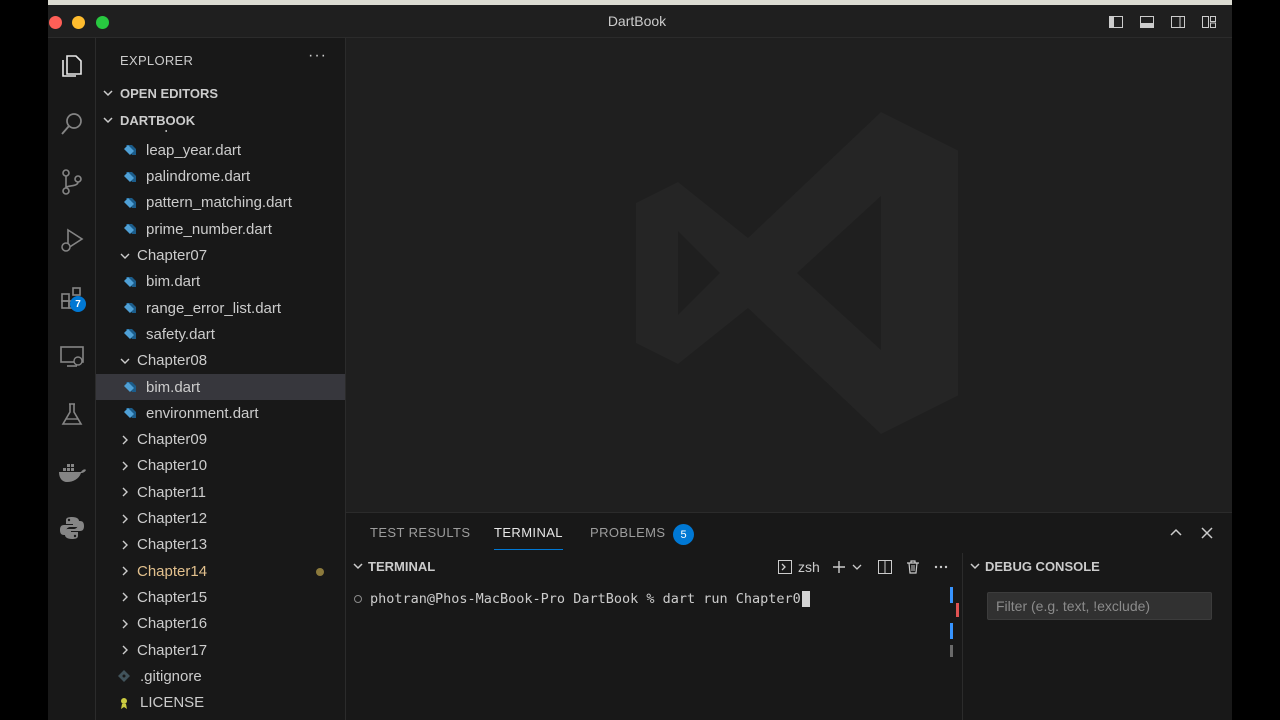 This screenshot has width=1280, height=720. Describe the element at coordinates (805, 599) in the screenshot. I see `terminal-cursor` at that location.